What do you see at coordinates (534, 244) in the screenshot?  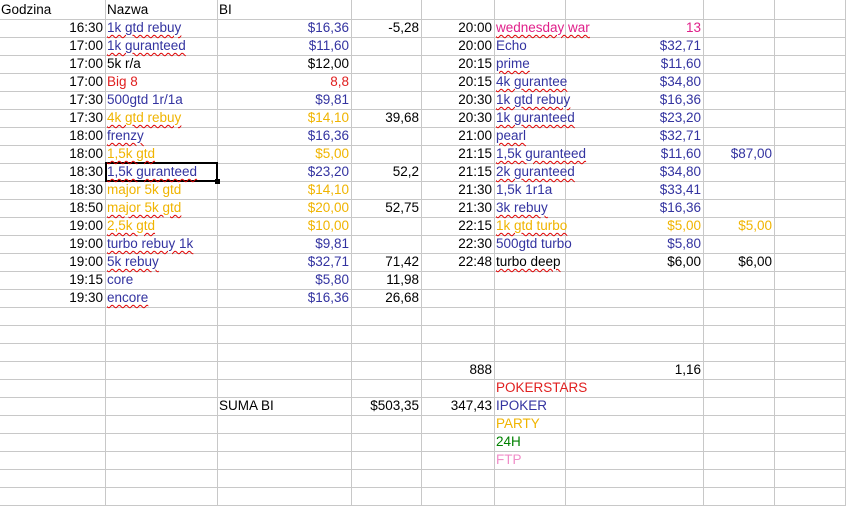 I see `tournament-name-cell: 500gtd turbo` at bounding box center [534, 244].